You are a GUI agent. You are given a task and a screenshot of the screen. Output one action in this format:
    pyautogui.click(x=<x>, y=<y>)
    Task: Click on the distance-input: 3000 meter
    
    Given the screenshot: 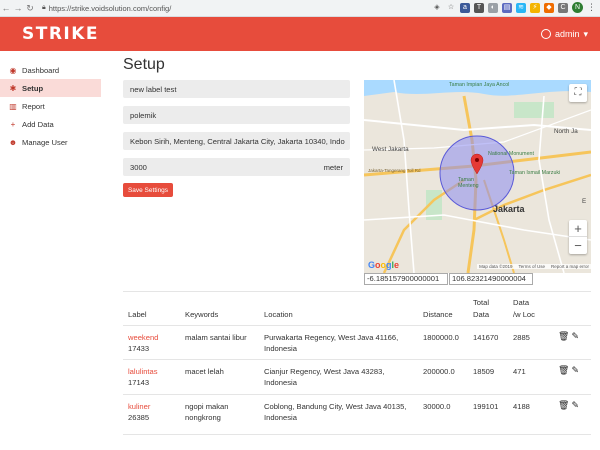 What is the action you would take?
    pyautogui.click(x=236, y=167)
    